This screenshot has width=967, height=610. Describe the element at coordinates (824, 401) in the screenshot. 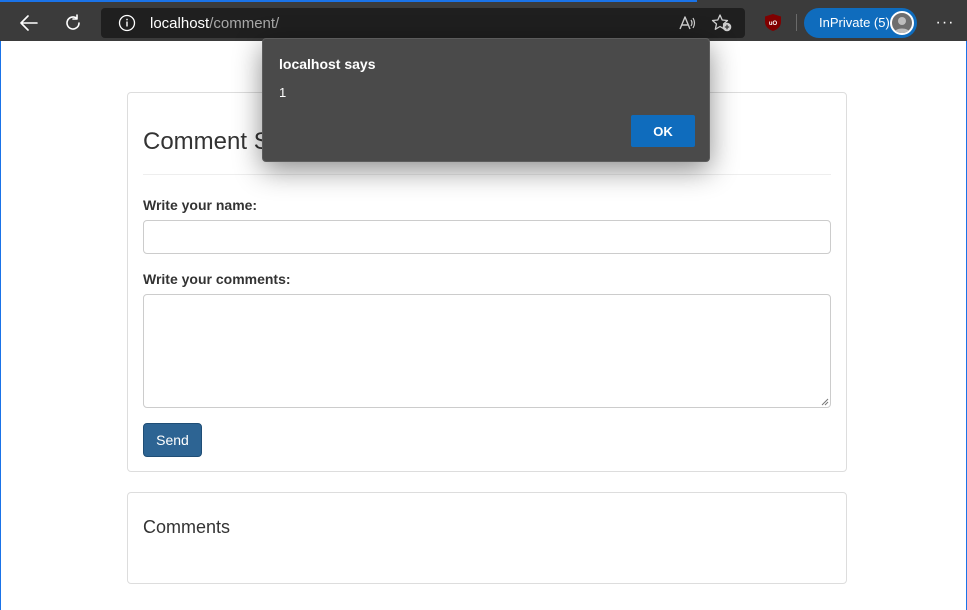

I see `resize-grip-icon` at that location.